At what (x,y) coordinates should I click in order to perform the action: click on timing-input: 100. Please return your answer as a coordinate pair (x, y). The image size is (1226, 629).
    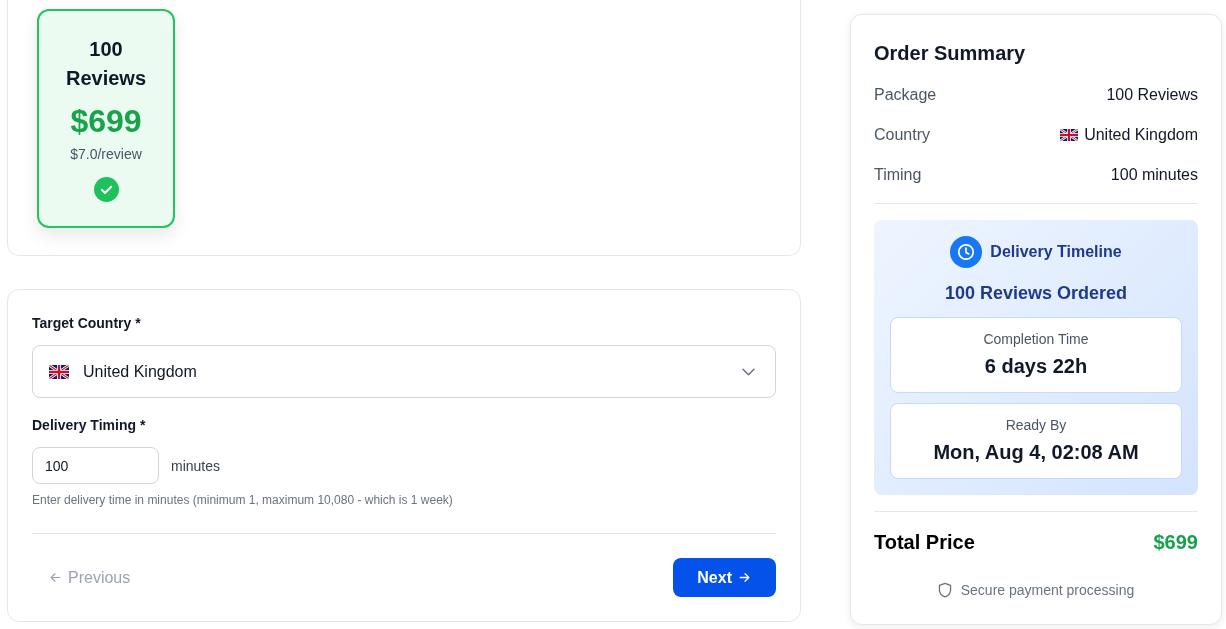
    Looking at the image, I should click on (95, 465).